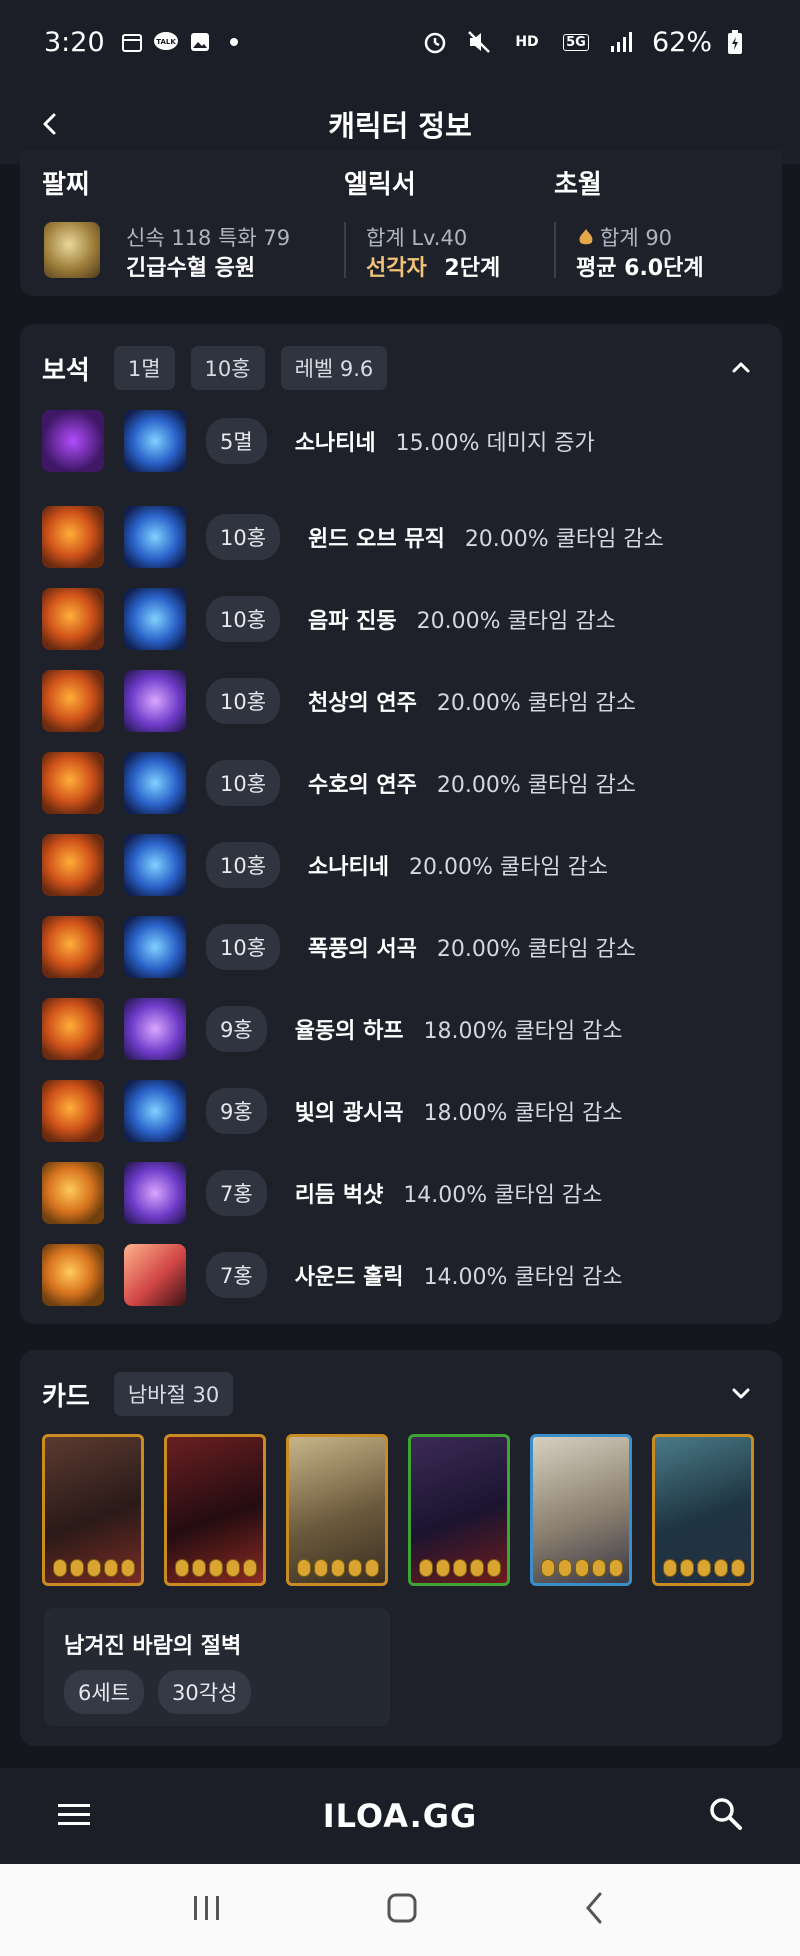 This screenshot has height=1956, width=800. I want to click on gem-skill-name: 리듬 벅샷, so click(339, 1195).